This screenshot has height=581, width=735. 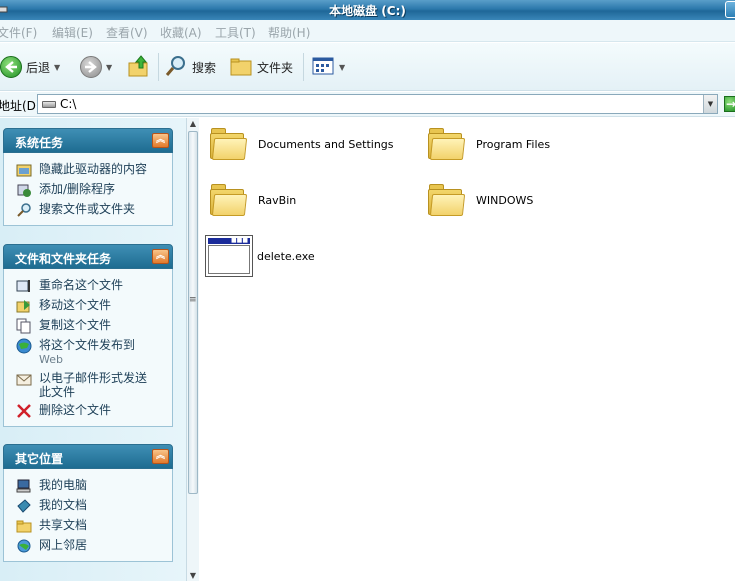 What do you see at coordinates (23, 346) in the screenshot?
I see `globe-icon` at bounding box center [23, 346].